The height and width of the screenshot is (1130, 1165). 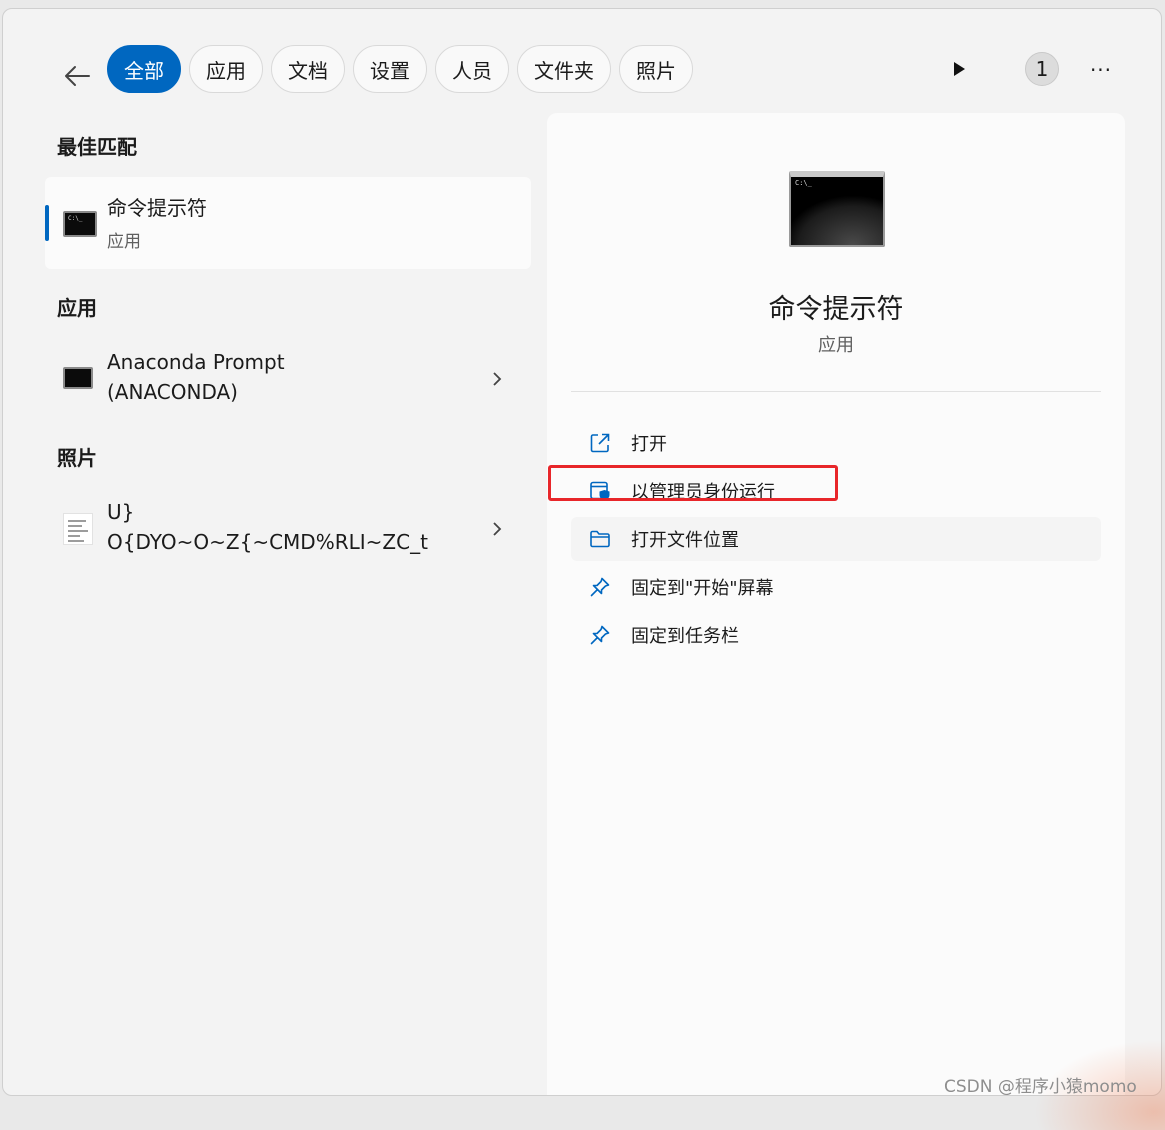 I want to click on filter-all: 全部, so click(x=144, y=69).